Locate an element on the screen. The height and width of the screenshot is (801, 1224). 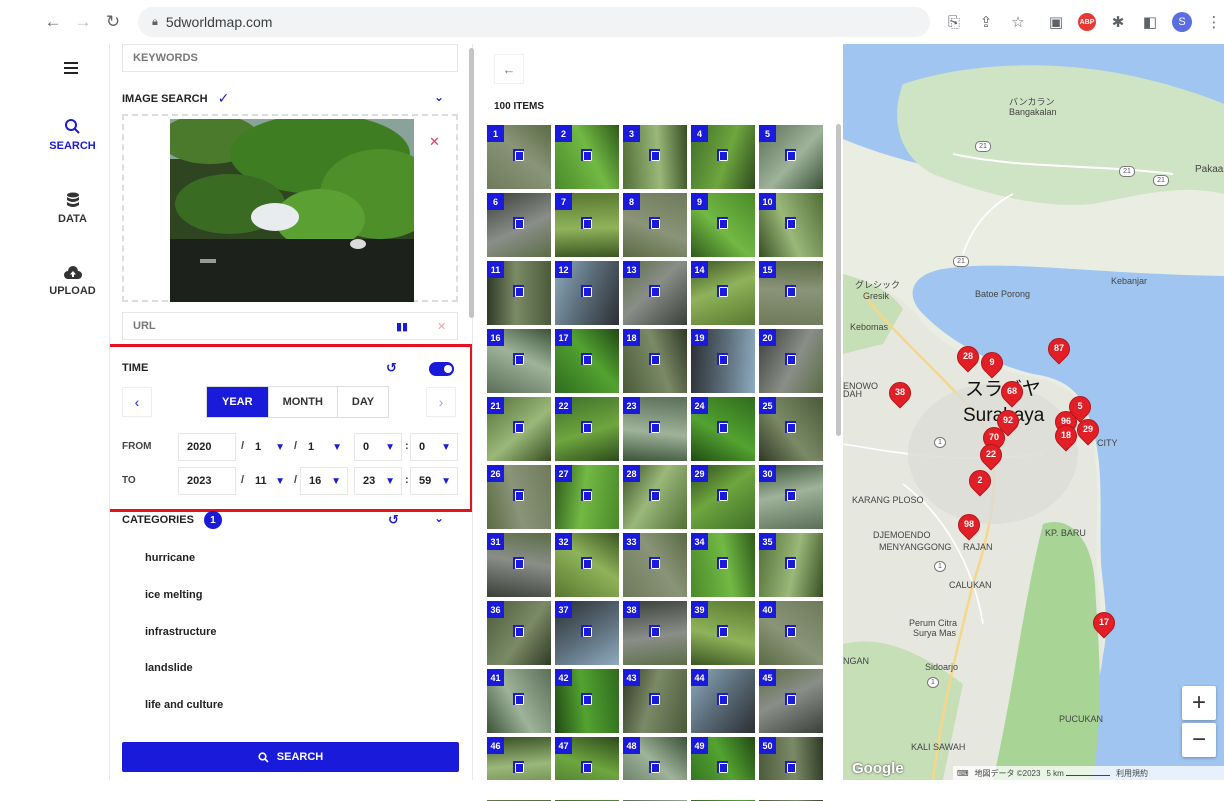
category-item: hurricane is located at coordinates (170, 558).